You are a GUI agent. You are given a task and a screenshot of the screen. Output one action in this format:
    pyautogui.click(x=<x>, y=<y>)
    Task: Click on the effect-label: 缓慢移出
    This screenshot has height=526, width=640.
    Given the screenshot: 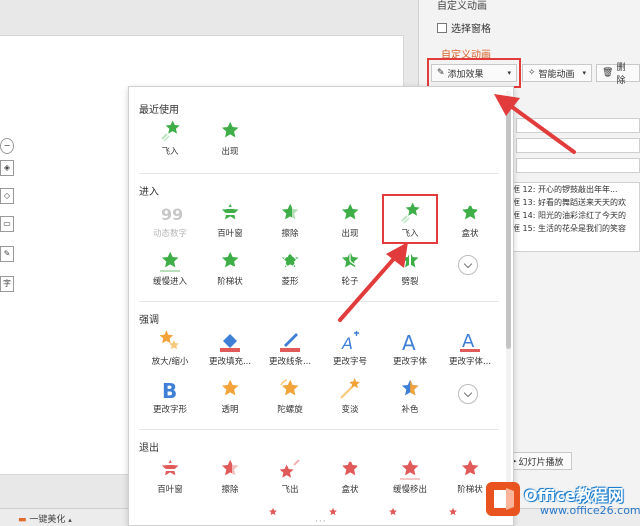 What is the action you would take?
    pyautogui.click(x=409, y=490)
    